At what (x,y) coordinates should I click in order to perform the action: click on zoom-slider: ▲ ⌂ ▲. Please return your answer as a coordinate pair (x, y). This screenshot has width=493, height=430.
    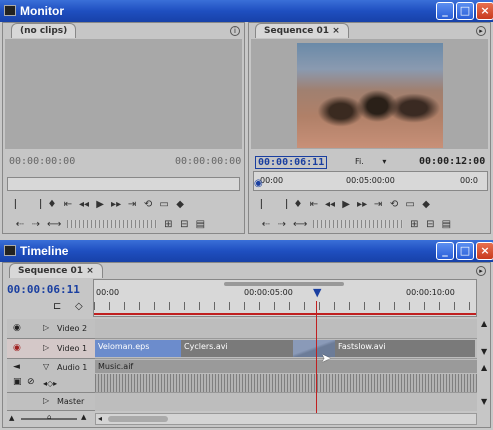
    Looking at the image, I should click on (49, 419).